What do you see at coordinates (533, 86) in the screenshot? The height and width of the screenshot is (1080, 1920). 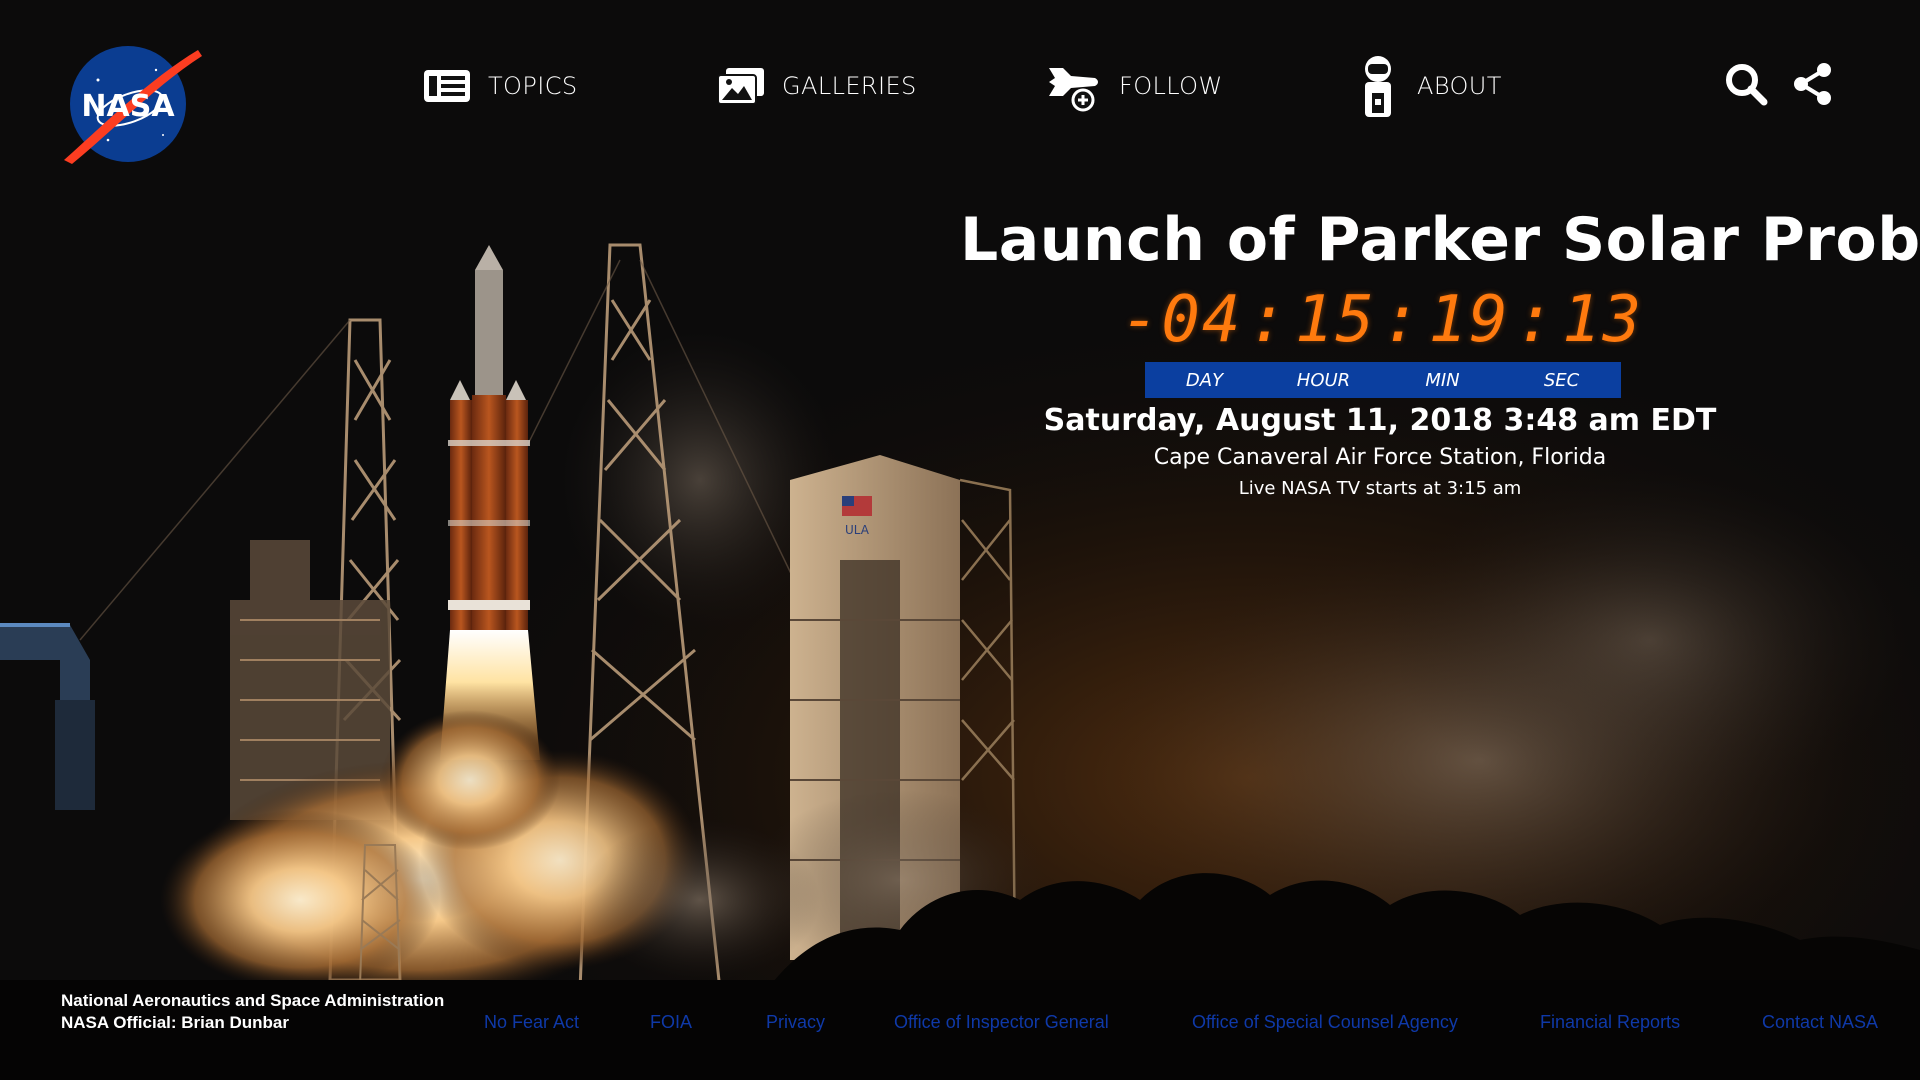 I see `nav-topics-label: TOPICS` at bounding box center [533, 86].